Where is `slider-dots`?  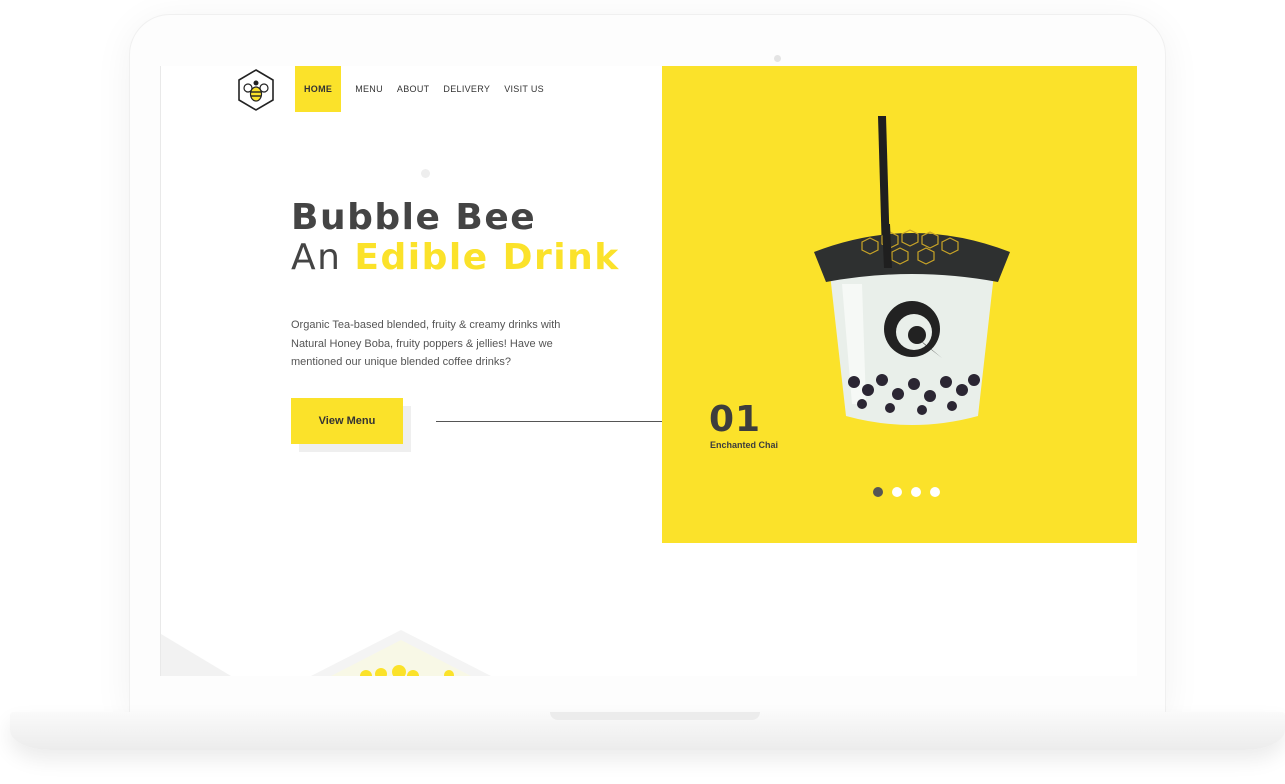
slider-dots is located at coordinates (906, 492).